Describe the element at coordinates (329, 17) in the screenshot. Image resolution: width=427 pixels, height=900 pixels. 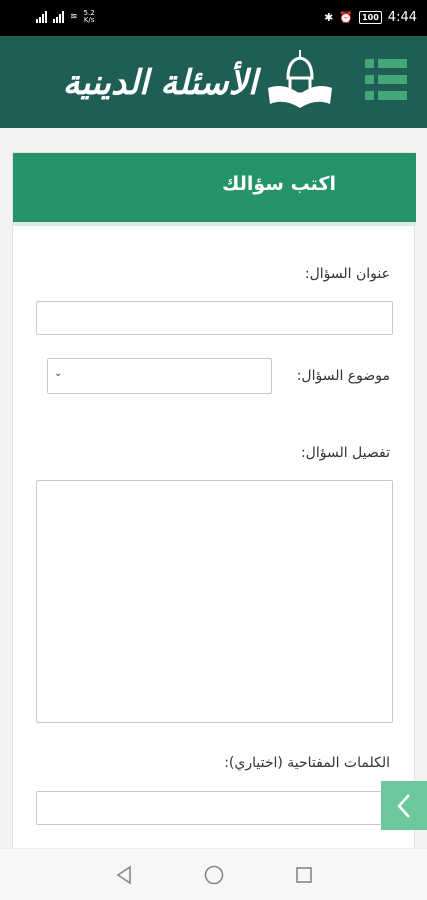
I see `vibrate-icon: ✱` at that location.